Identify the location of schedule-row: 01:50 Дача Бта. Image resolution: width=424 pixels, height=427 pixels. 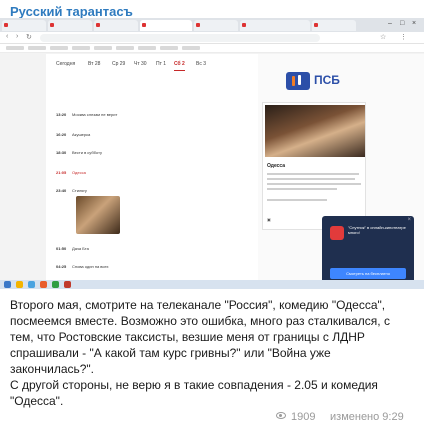
(72, 248).